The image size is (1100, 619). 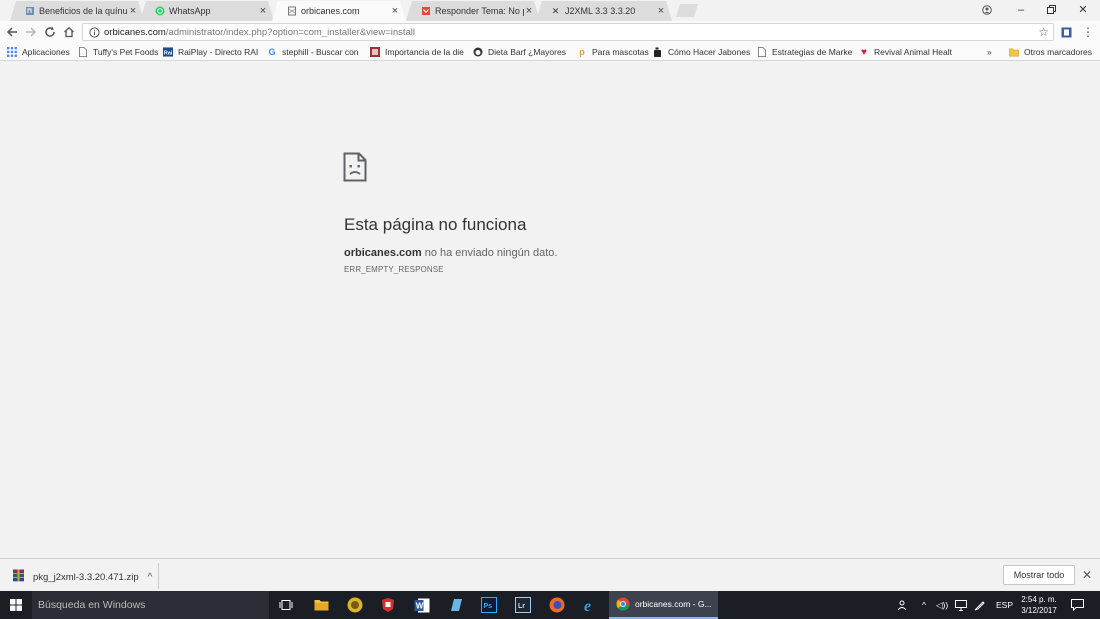 I want to click on bookmark-dieta-barf: Dieta Barf ¿Mayores, so click(x=519, y=52).